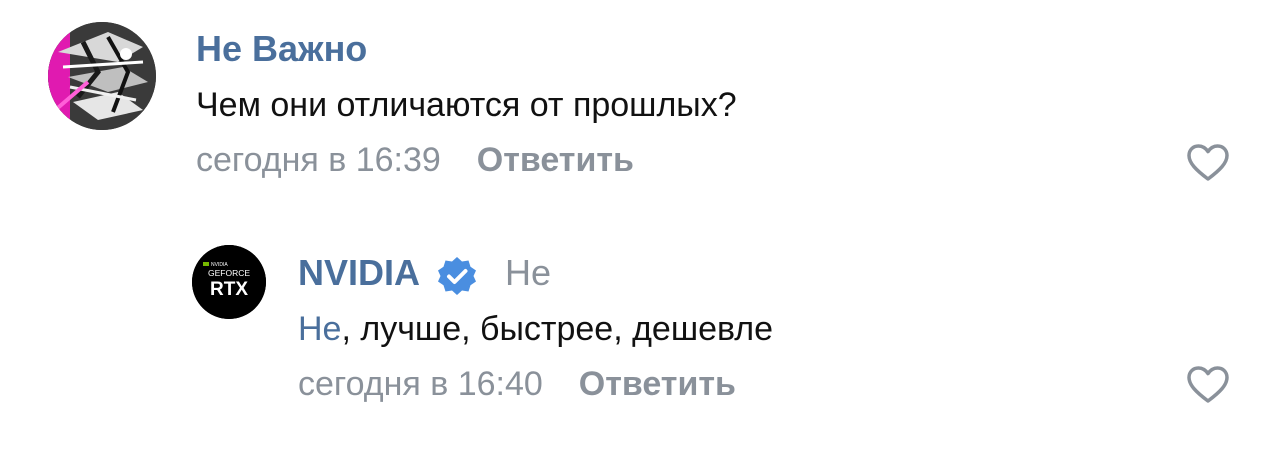 Image resolution: width=1280 pixels, height=452 pixels. I want to click on logo-product-text: GEFORCE, so click(229, 273).